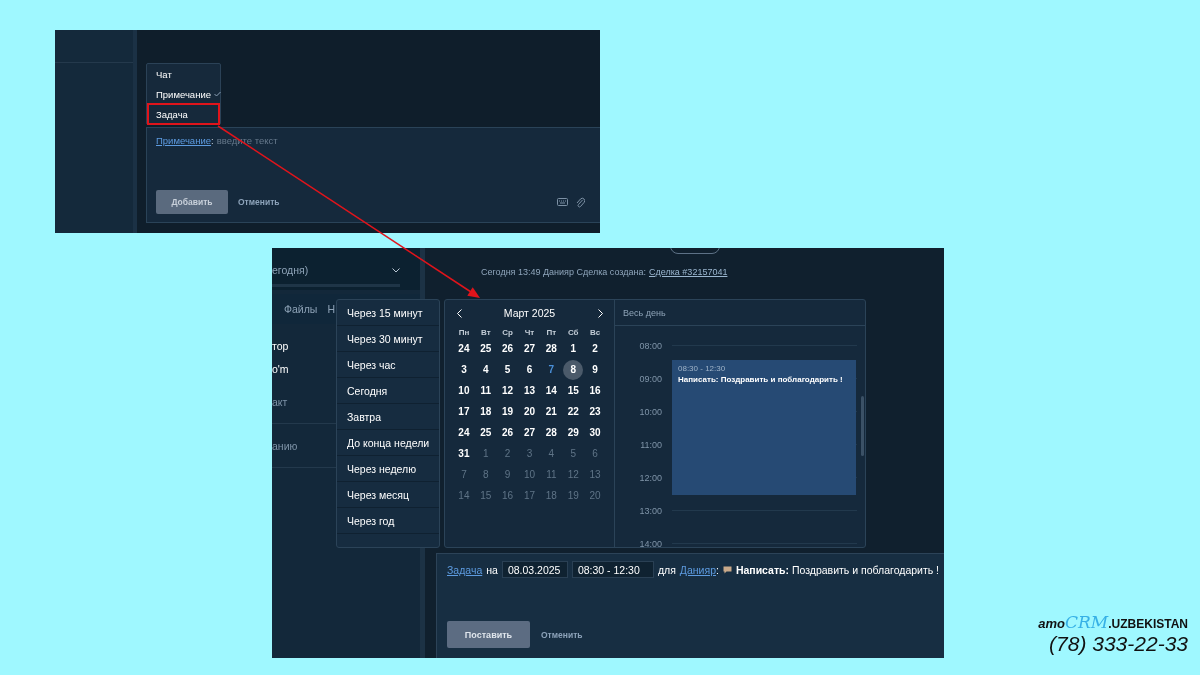 The width and height of the screenshot is (1200, 675). What do you see at coordinates (595, 369) in the screenshot?
I see `calendar-day: 9` at bounding box center [595, 369].